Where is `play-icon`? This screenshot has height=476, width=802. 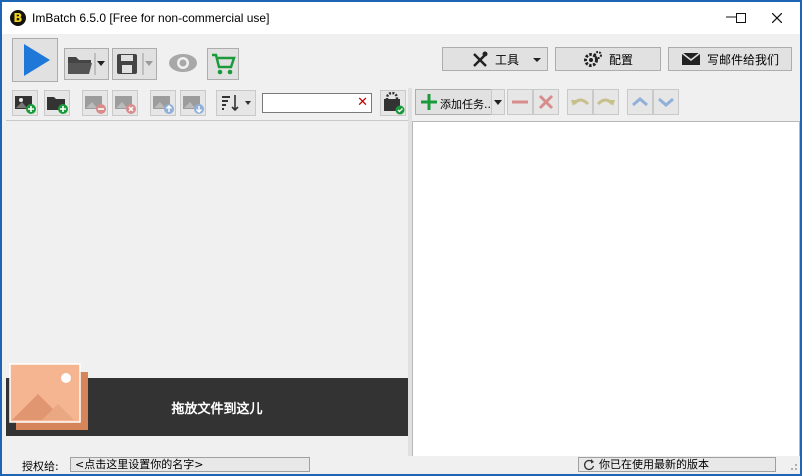 play-icon is located at coordinates (37, 60).